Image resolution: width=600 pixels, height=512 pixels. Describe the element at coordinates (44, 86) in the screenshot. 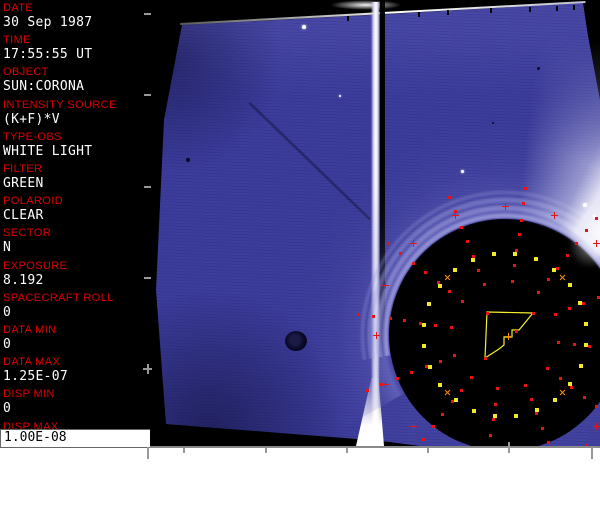

I see `field-value: SUN:CORONA` at that location.